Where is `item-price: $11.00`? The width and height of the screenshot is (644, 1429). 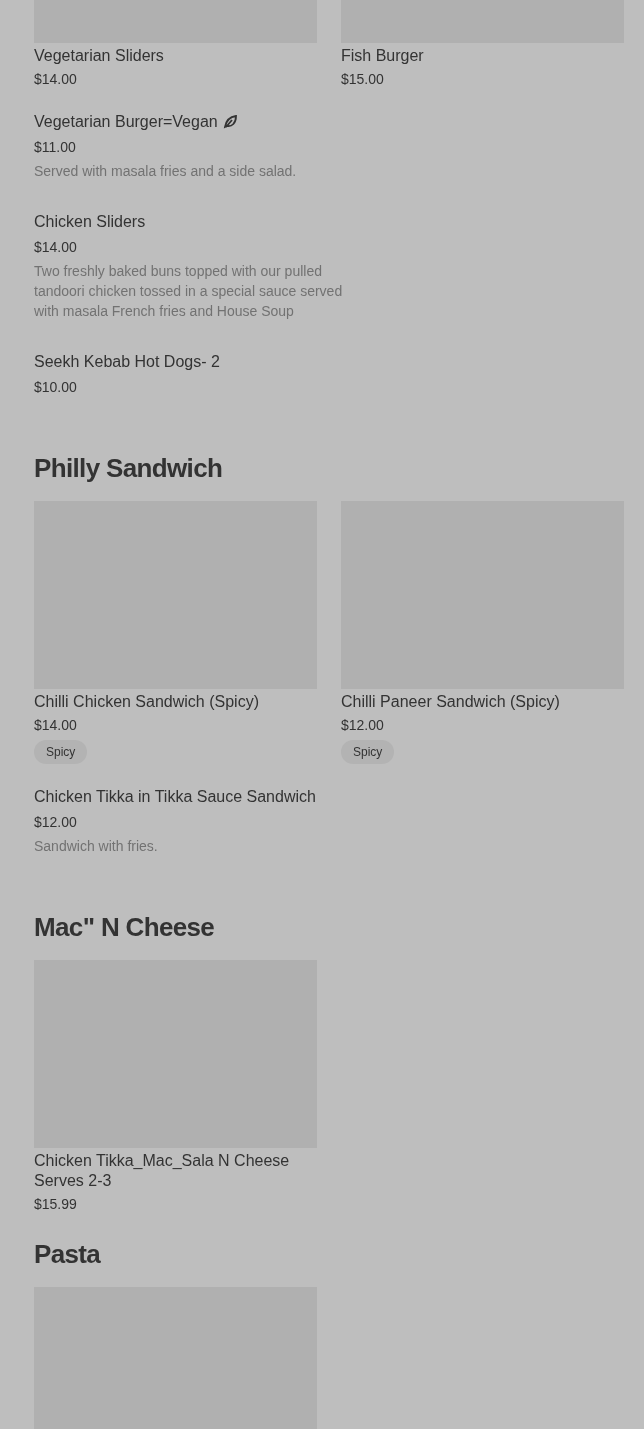 item-price: $11.00 is located at coordinates (55, 147).